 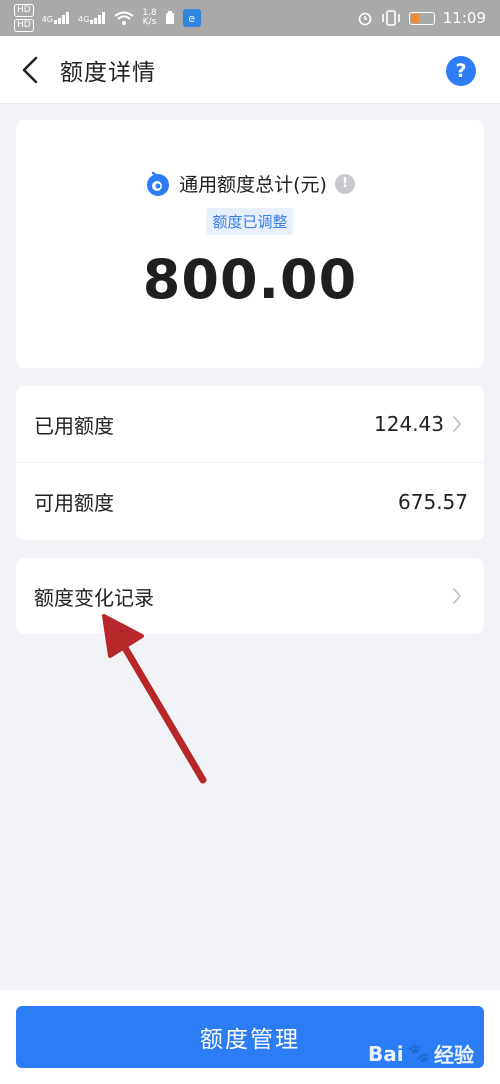 I want to click on status-bar: HD HD 4G 4G 1.8 K/s e 11:09, so click(x=250, y=18).